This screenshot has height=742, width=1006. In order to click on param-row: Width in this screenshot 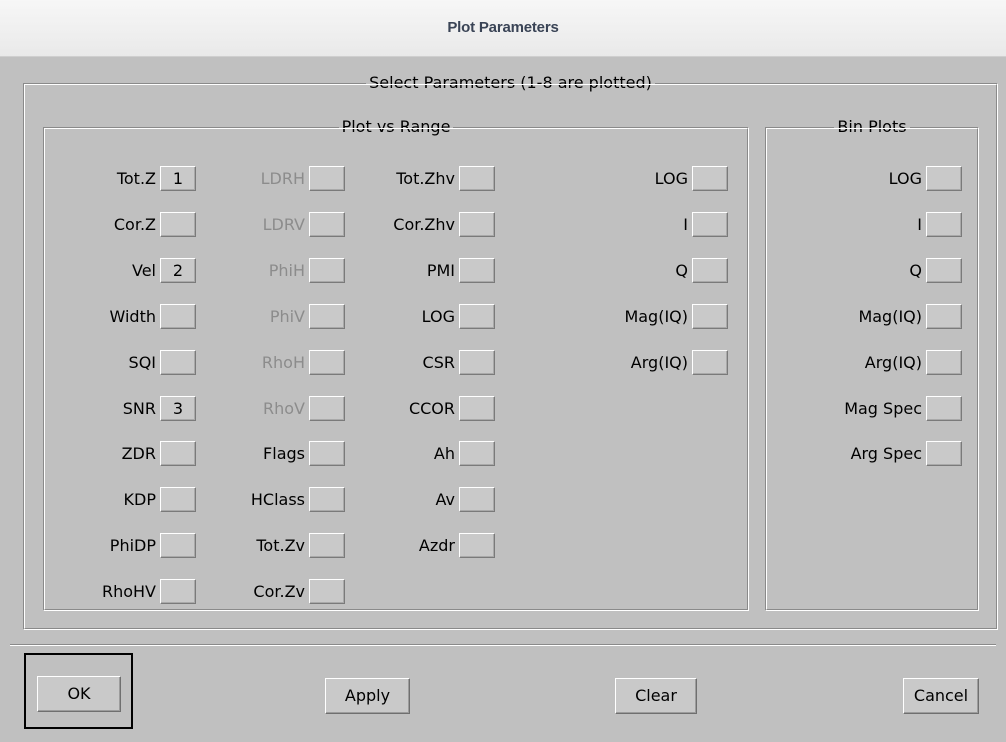, I will do `click(153, 316)`.